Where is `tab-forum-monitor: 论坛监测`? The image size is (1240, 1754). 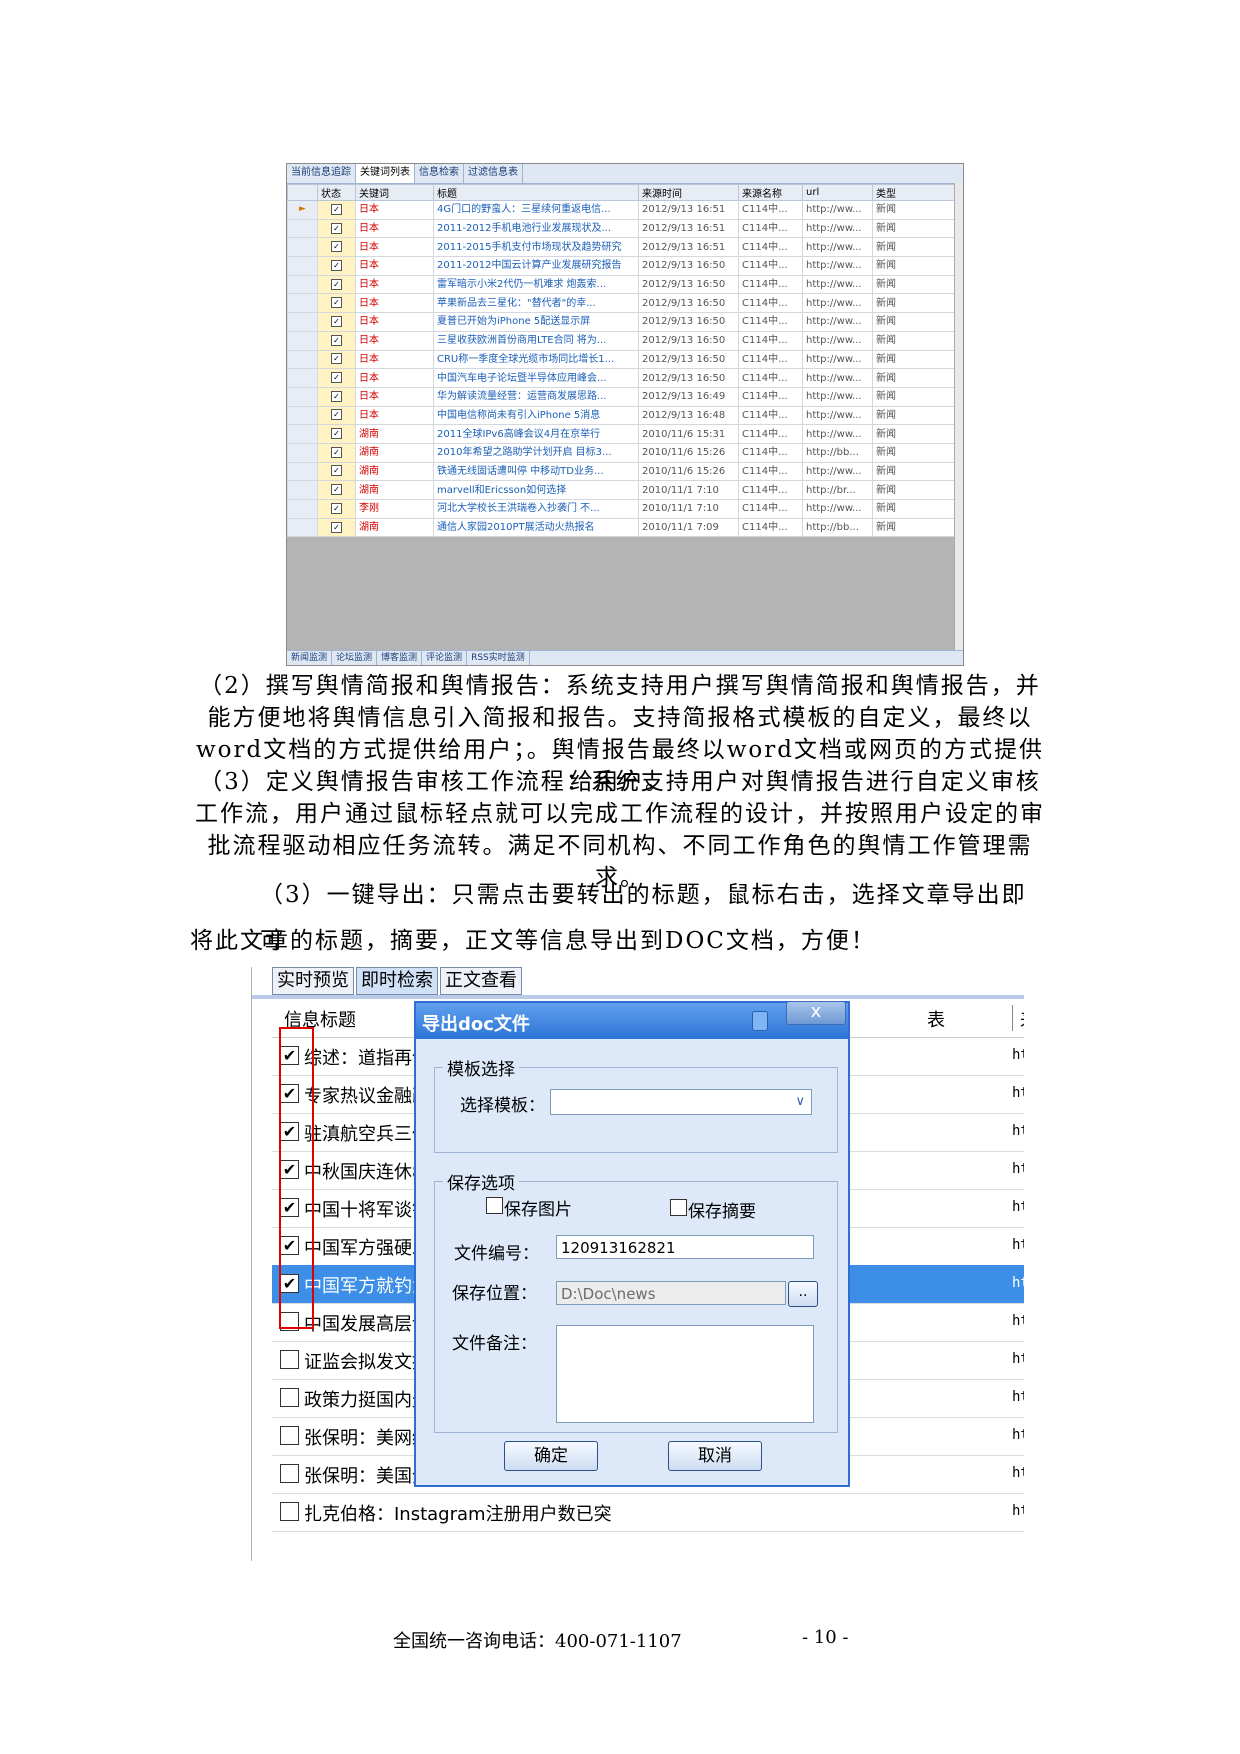
tab-forum-monitor: 论坛监测 is located at coordinates (355, 658).